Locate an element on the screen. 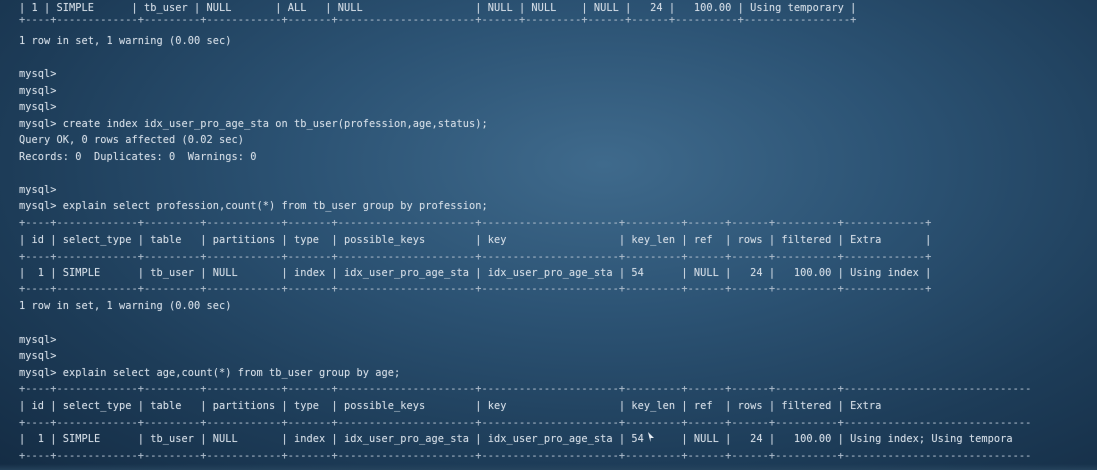  status-records: Records: 0 Duplicates: 0 Warnings: 0 is located at coordinates (138, 157).